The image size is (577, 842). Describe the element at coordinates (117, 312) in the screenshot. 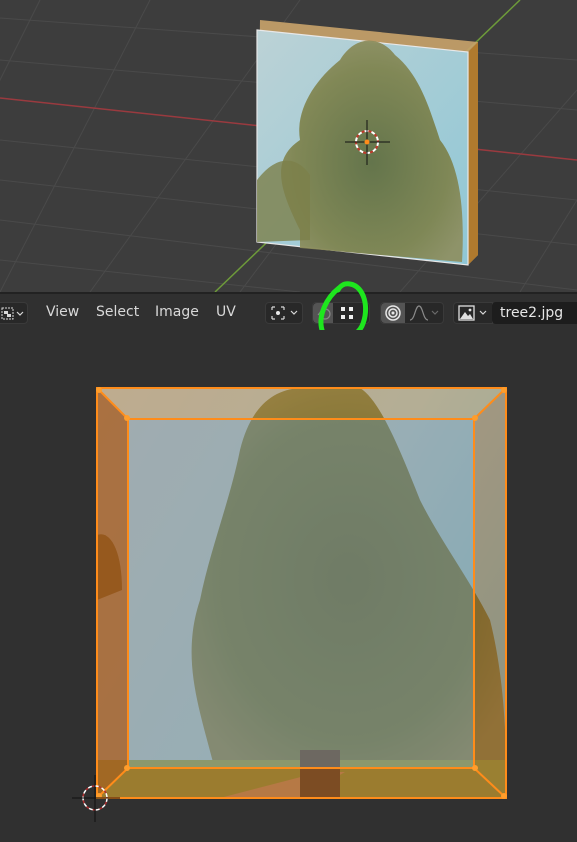

I see `menu-select: Select` at that location.